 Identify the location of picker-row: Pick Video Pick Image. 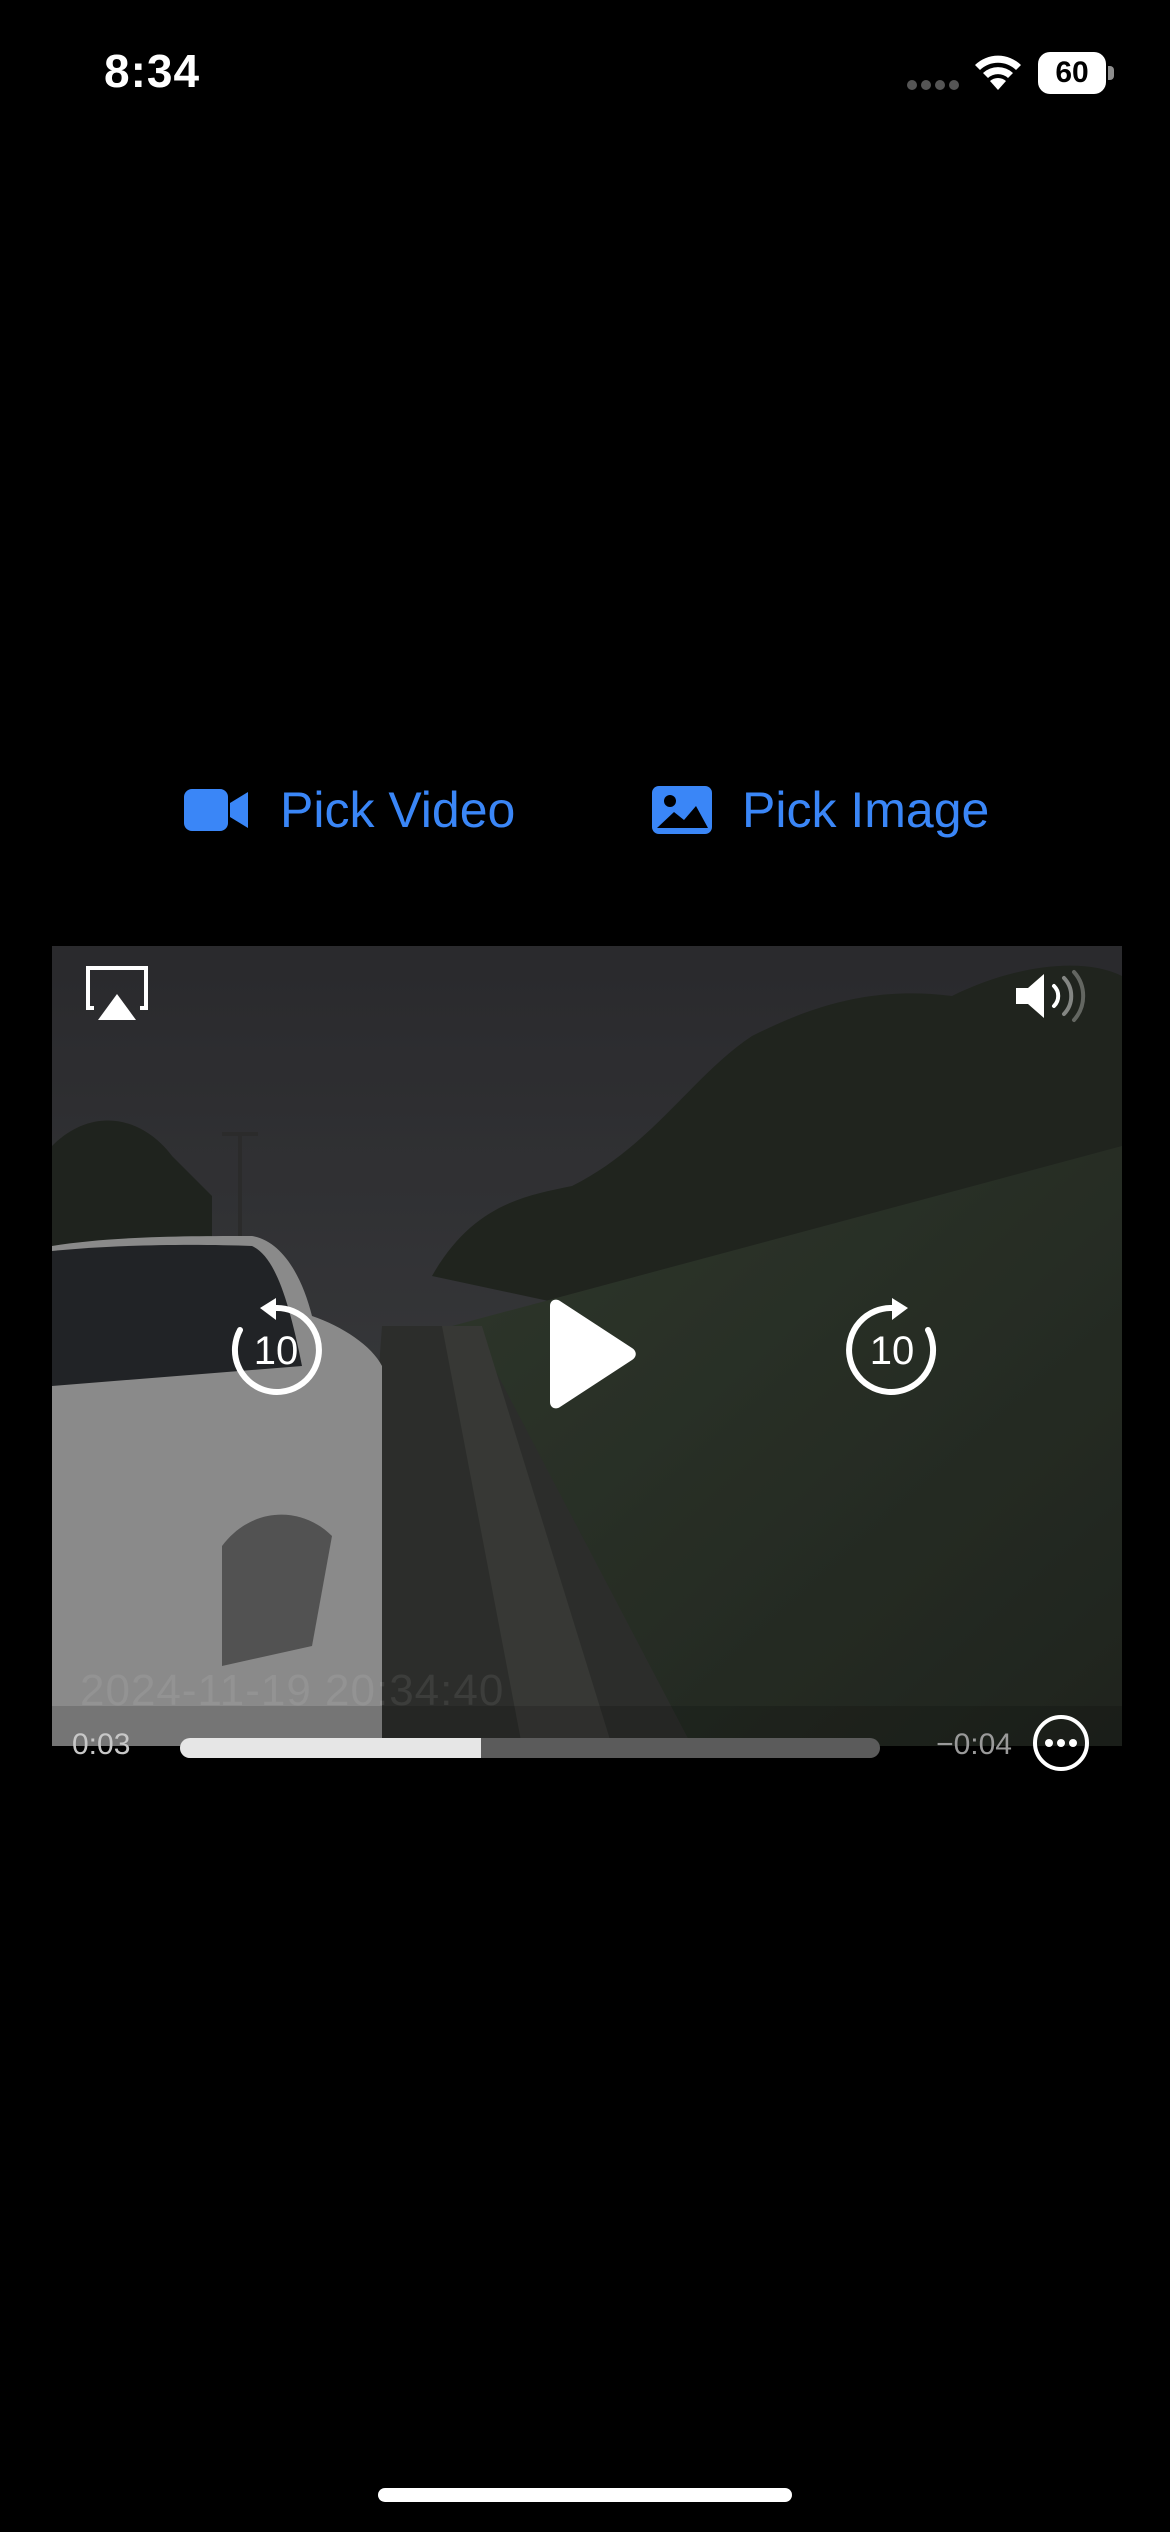
(585, 810).